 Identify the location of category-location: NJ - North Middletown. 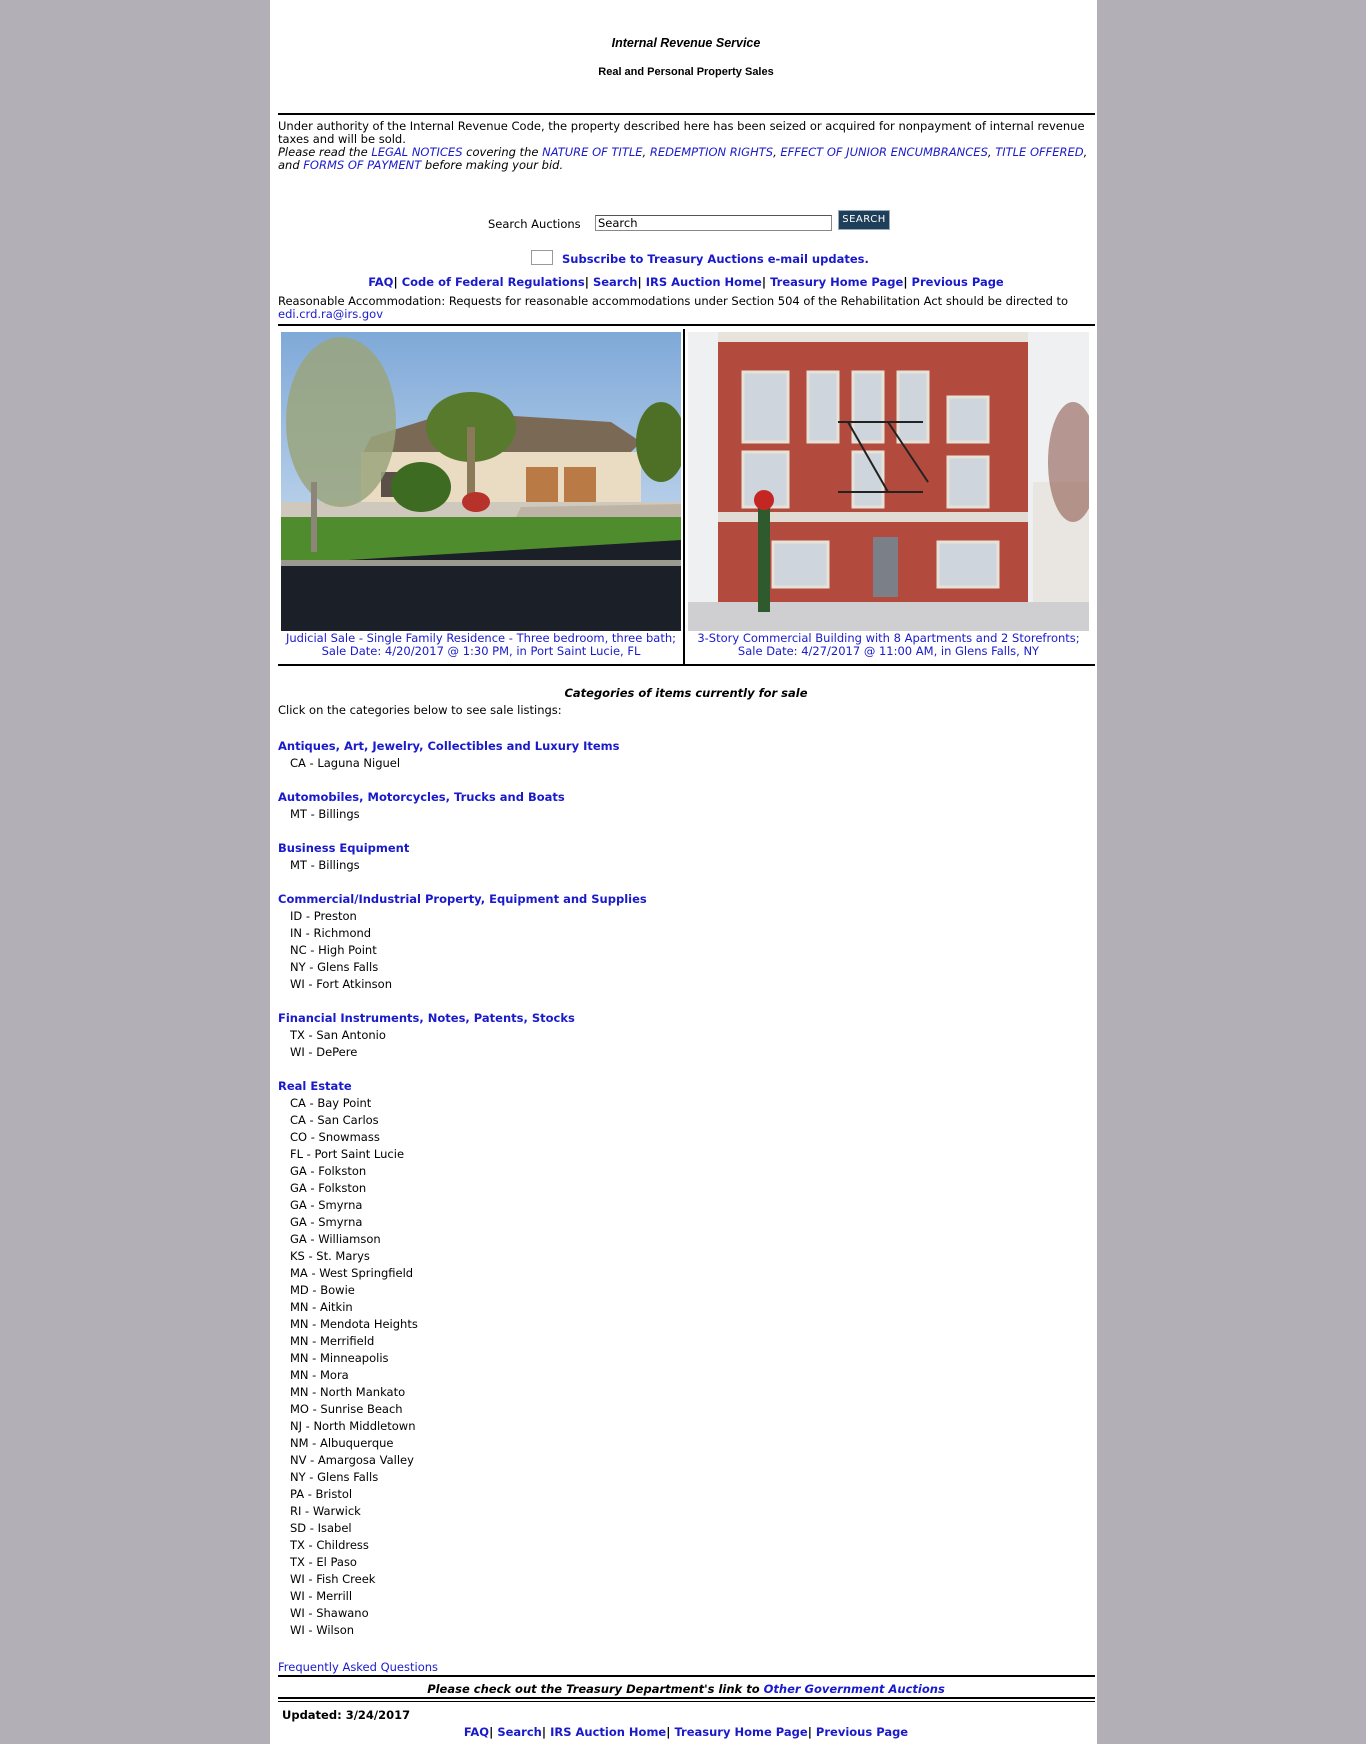
(353, 1426).